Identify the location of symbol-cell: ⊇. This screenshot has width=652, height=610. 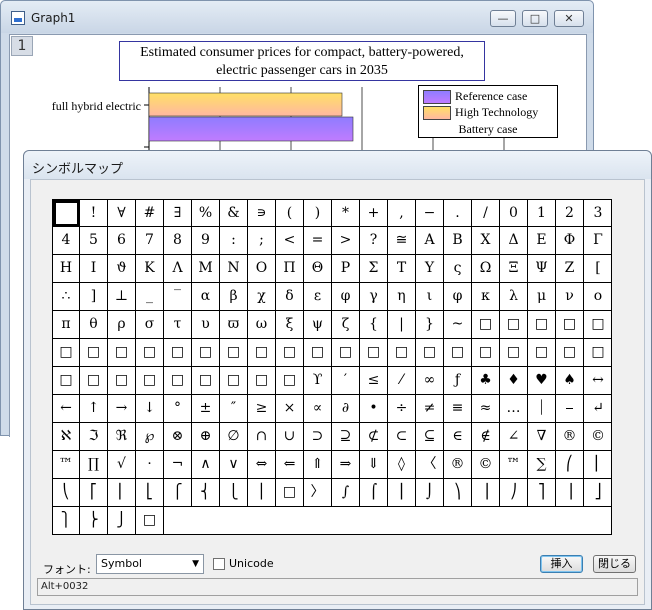
(346, 437).